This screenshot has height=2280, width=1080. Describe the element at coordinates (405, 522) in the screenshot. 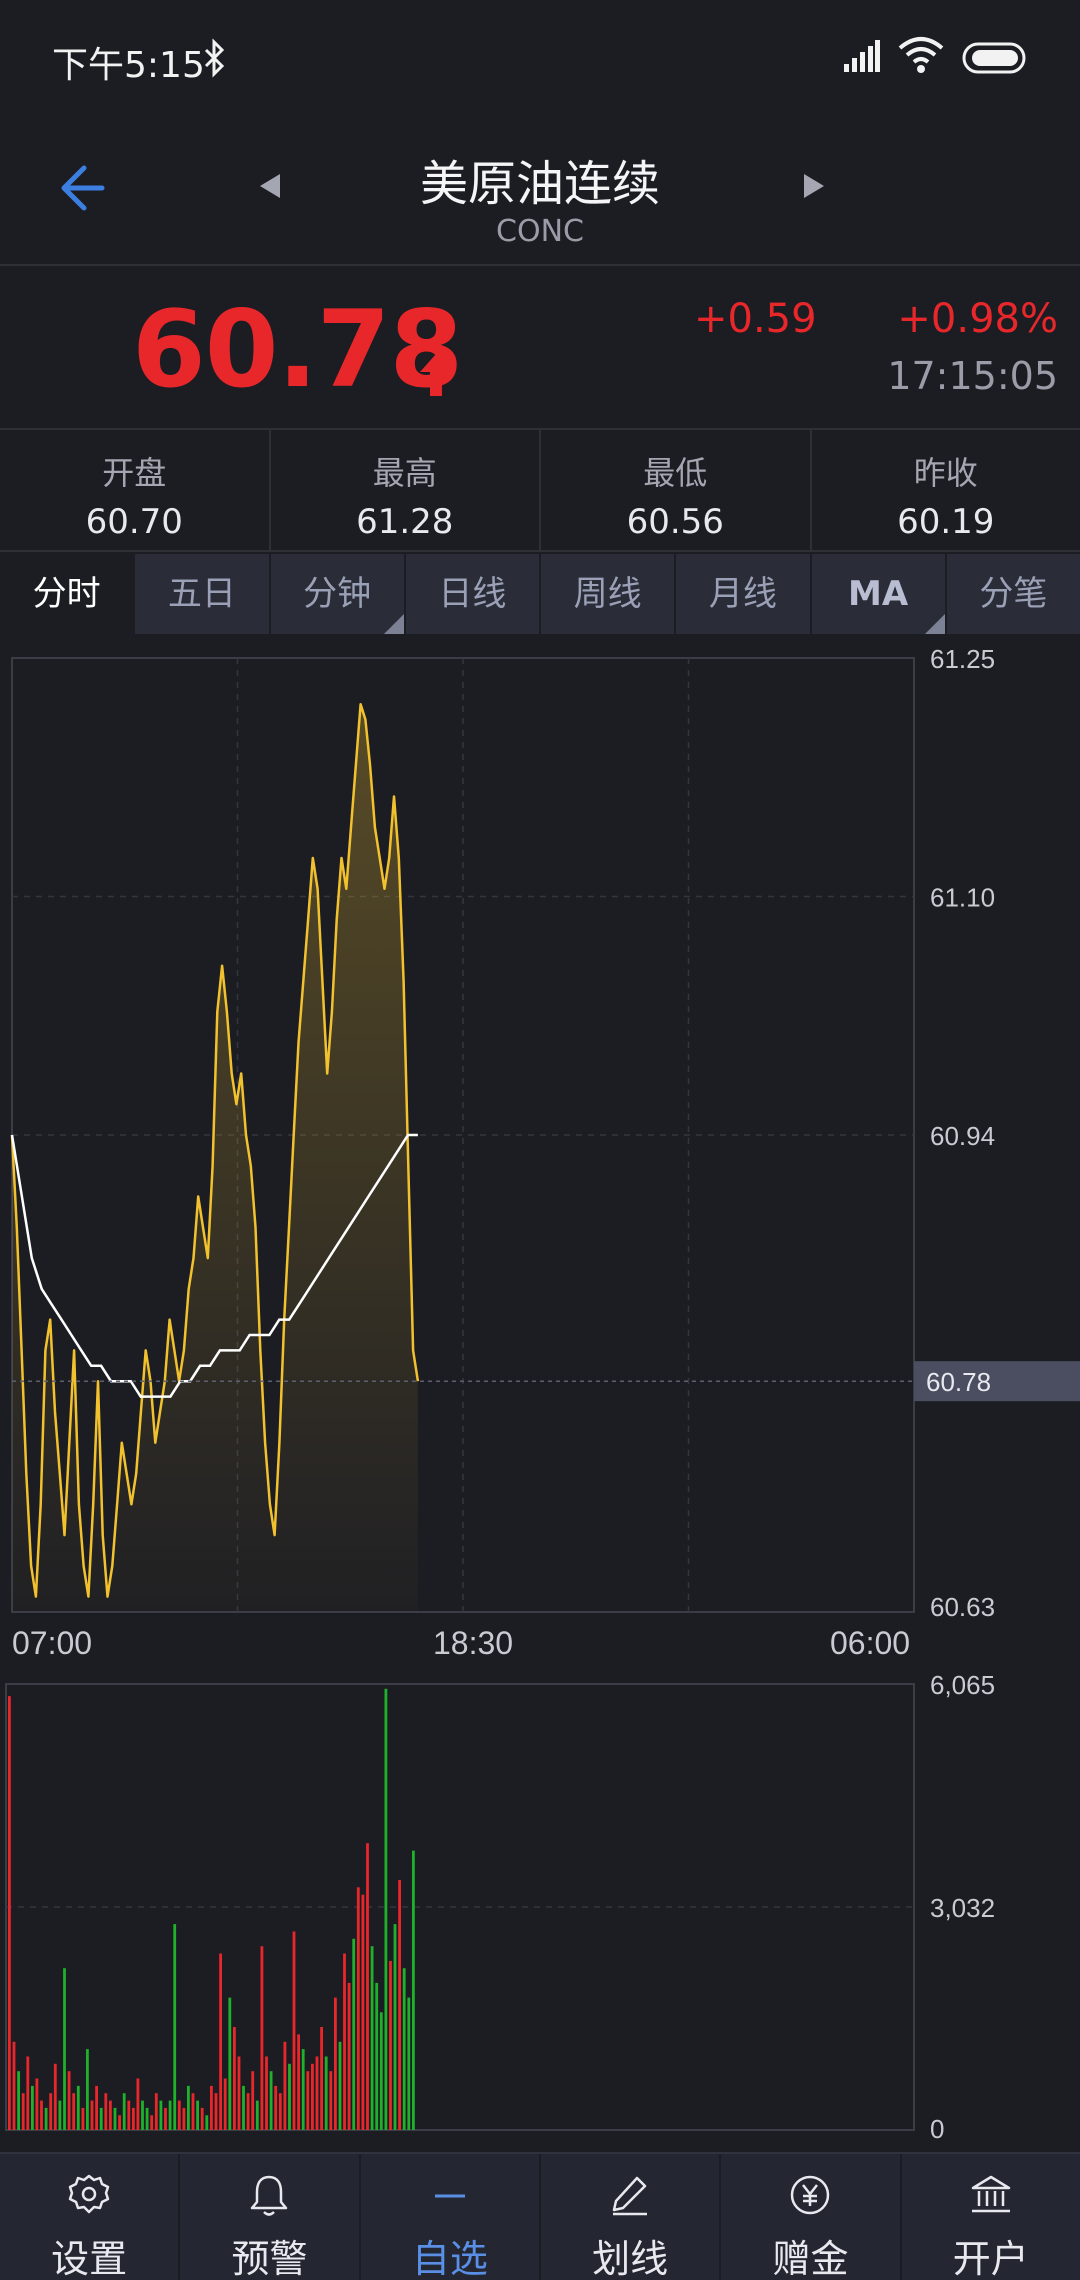

I see `stat-value: 61.28` at that location.